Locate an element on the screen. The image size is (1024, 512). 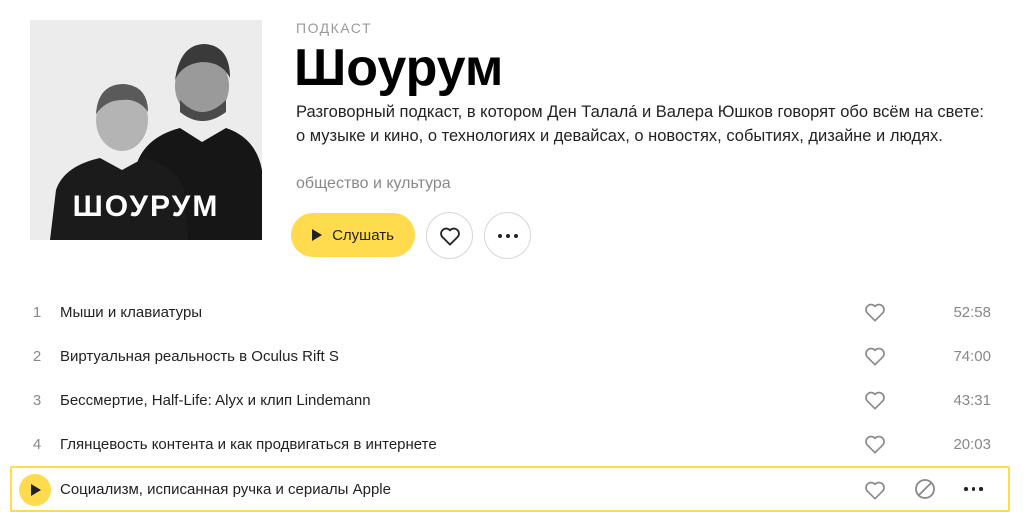
page-title: Шоурум is located at coordinates (399, 68).